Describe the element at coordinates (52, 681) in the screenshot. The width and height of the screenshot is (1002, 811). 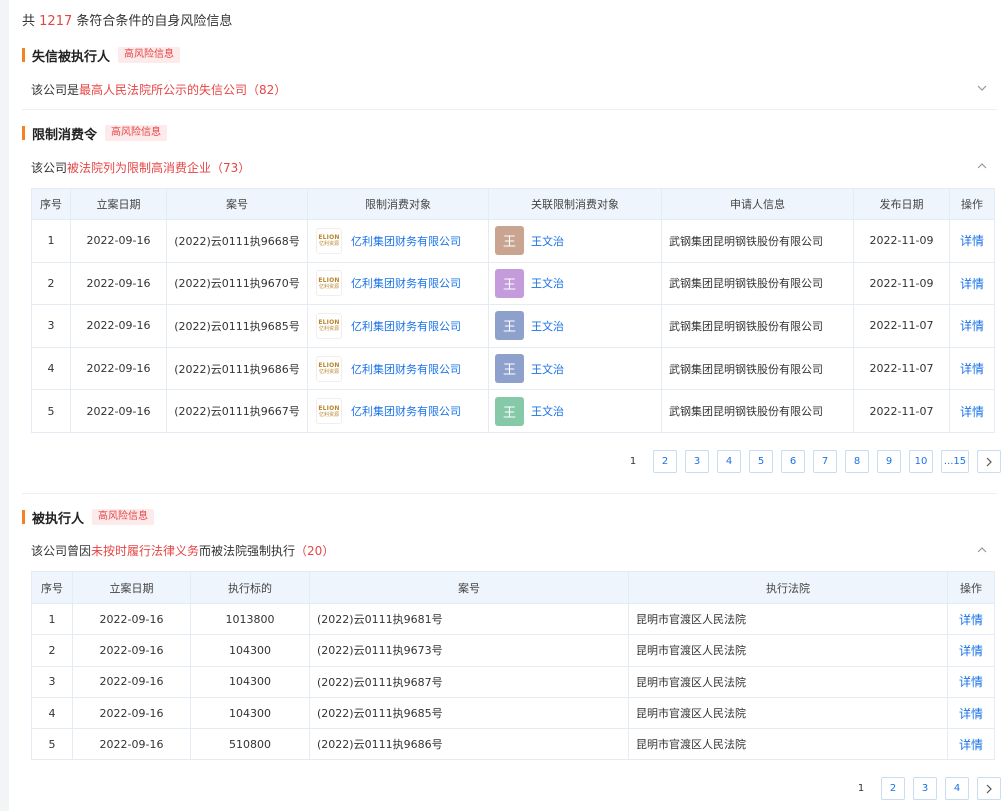
I see `row-number: 3` at that location.